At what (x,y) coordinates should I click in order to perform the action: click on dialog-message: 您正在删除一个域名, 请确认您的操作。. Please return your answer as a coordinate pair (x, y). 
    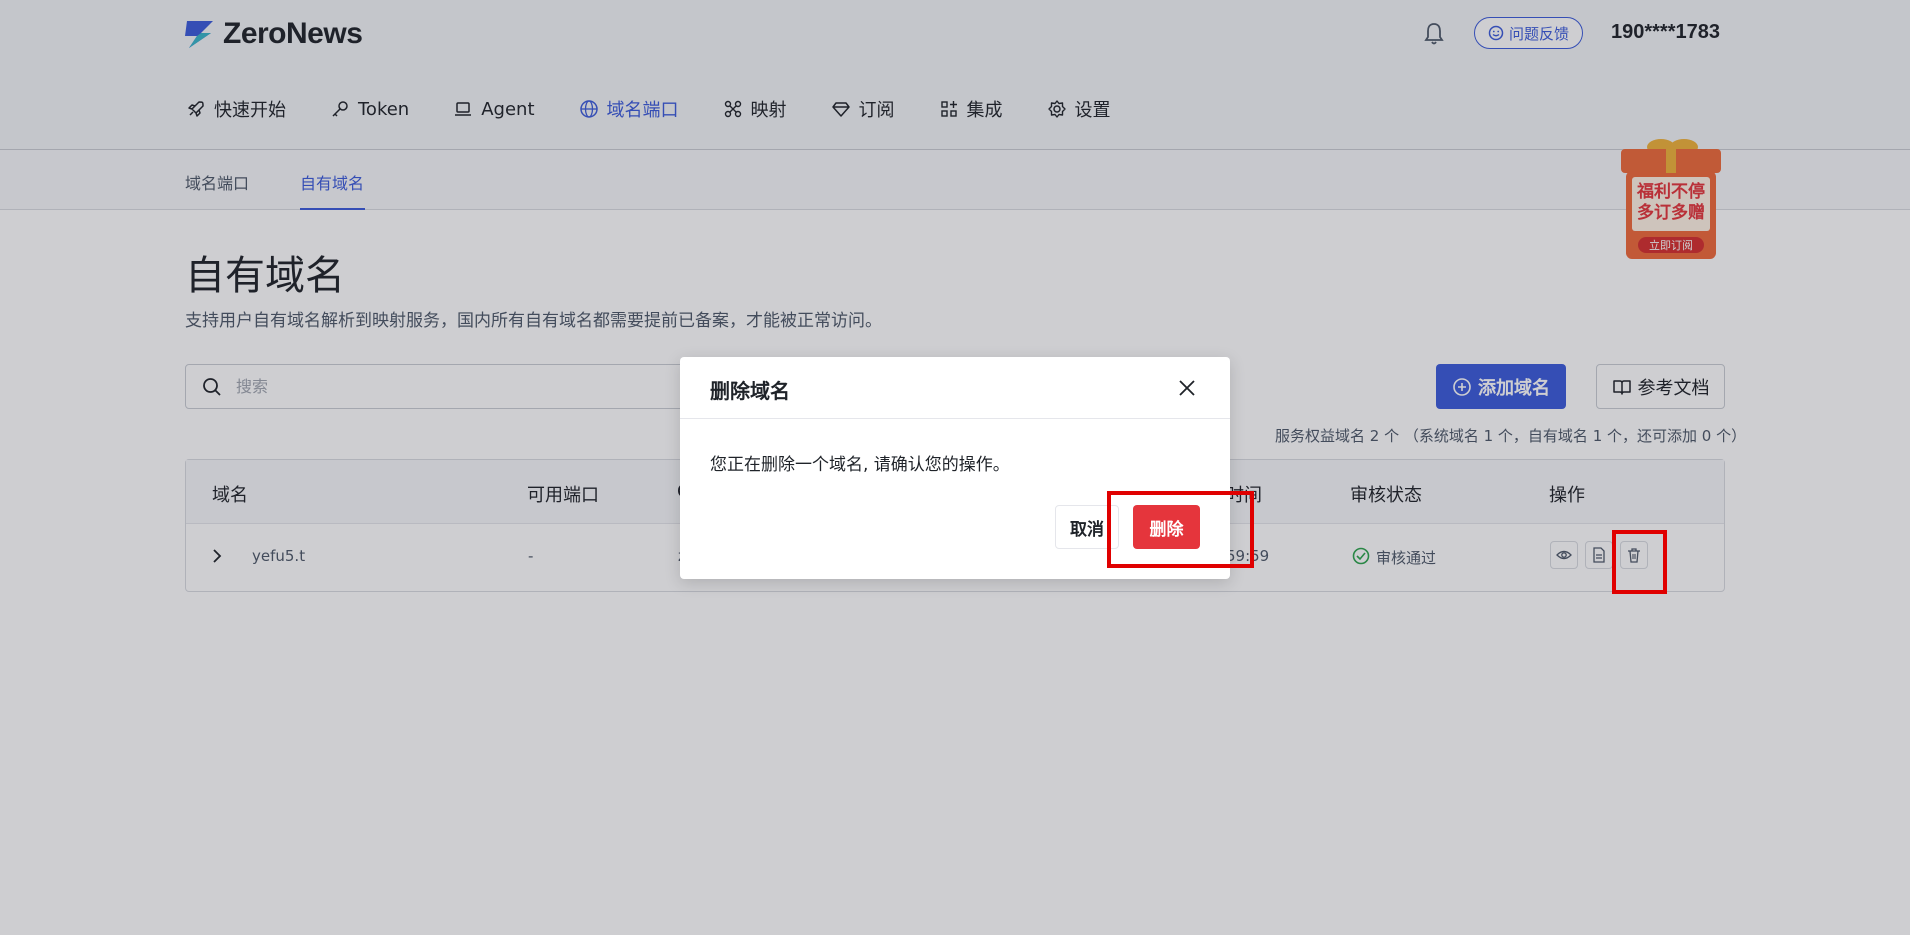
    Looking at the image, I should click on (860, 465).